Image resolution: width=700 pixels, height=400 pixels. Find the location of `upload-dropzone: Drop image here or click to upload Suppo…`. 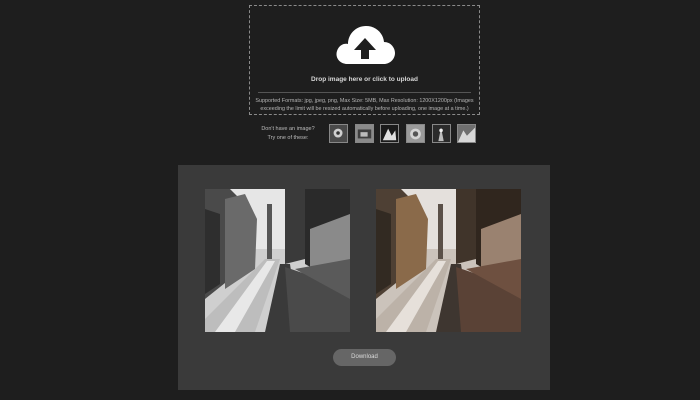

upload-dropzone: Drop image here or click to upload Suppo… is located at coordinates (364, 60).